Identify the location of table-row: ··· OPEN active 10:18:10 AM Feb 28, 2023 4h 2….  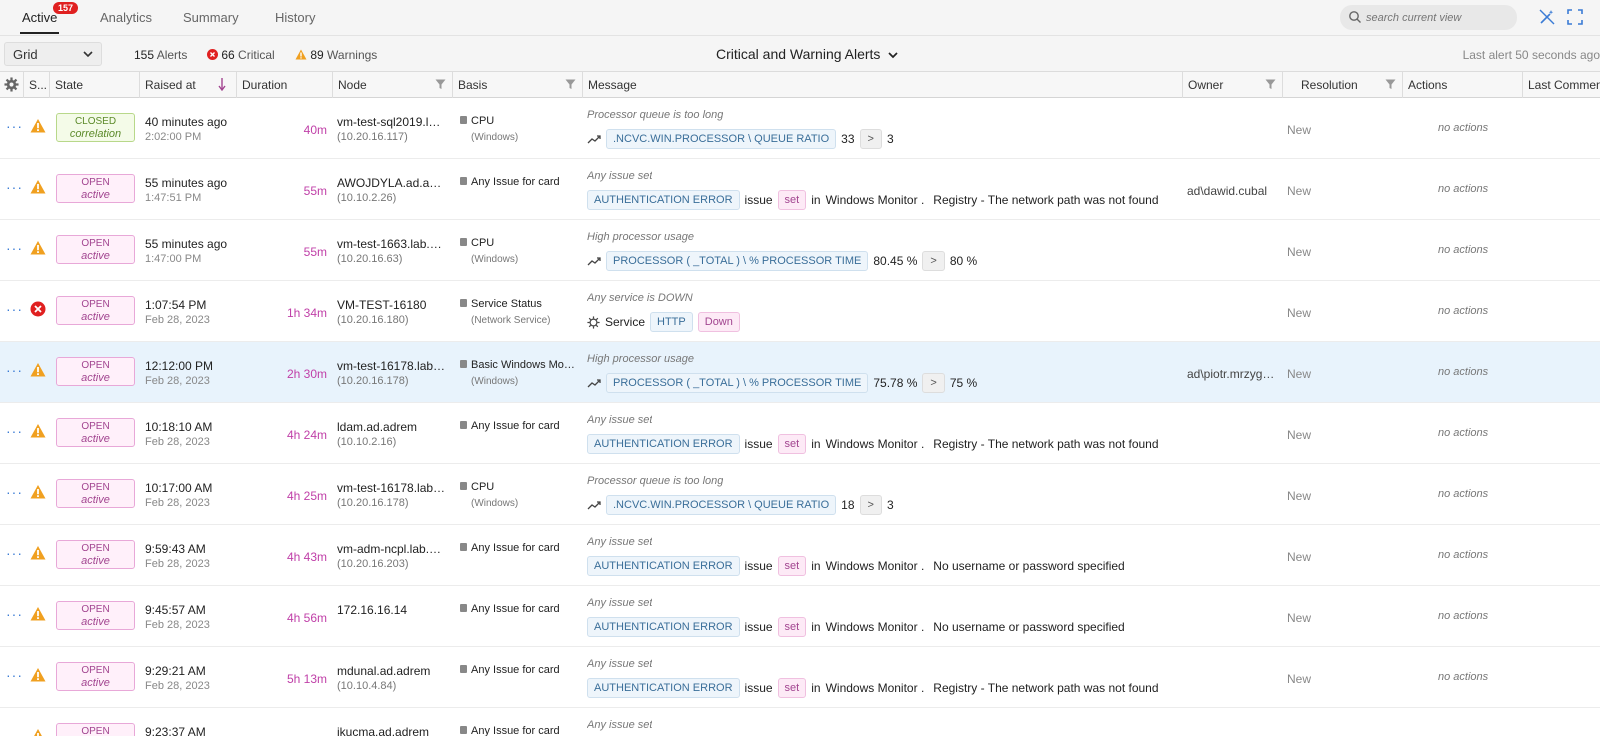
(800, 433).